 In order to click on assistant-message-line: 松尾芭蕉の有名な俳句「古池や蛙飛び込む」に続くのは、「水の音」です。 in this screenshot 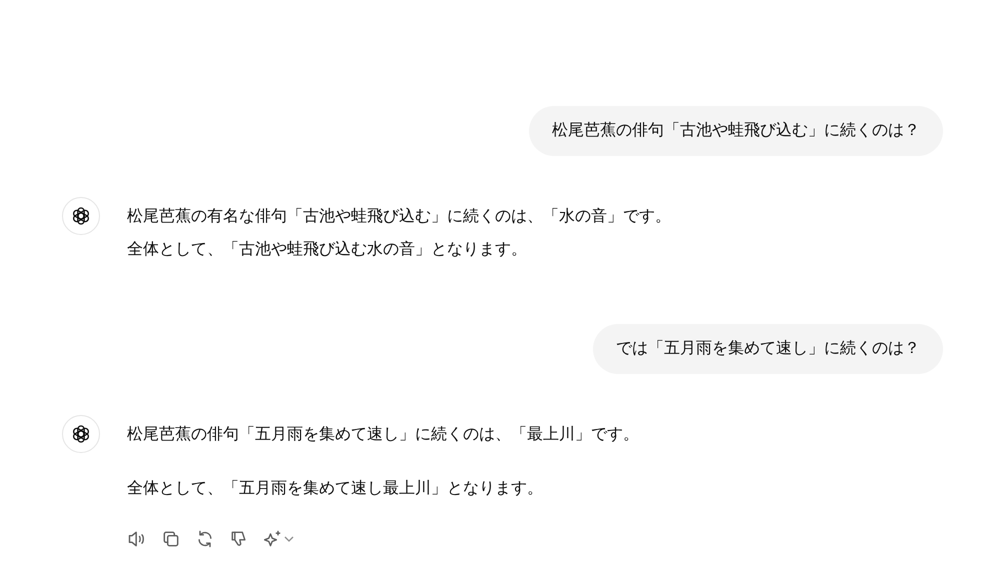, I will do `click(399, 216)`.